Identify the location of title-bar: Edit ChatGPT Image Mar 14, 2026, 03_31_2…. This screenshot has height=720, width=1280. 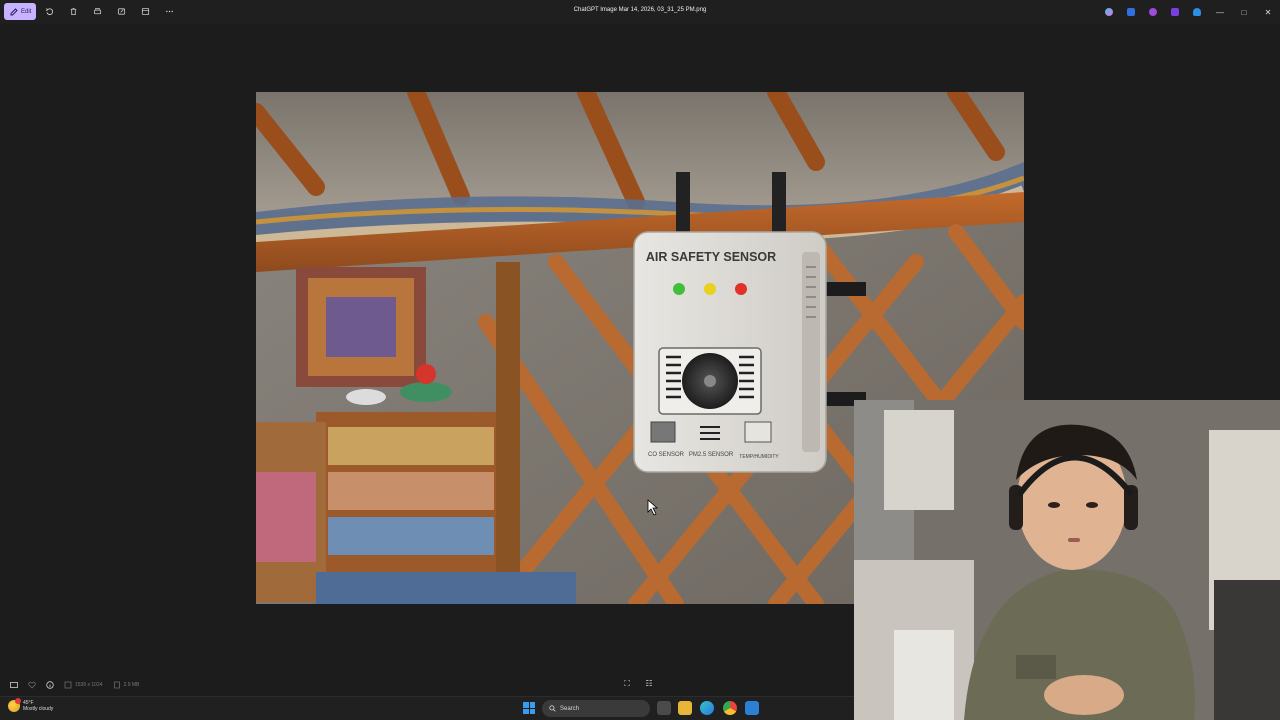
(640, 12).